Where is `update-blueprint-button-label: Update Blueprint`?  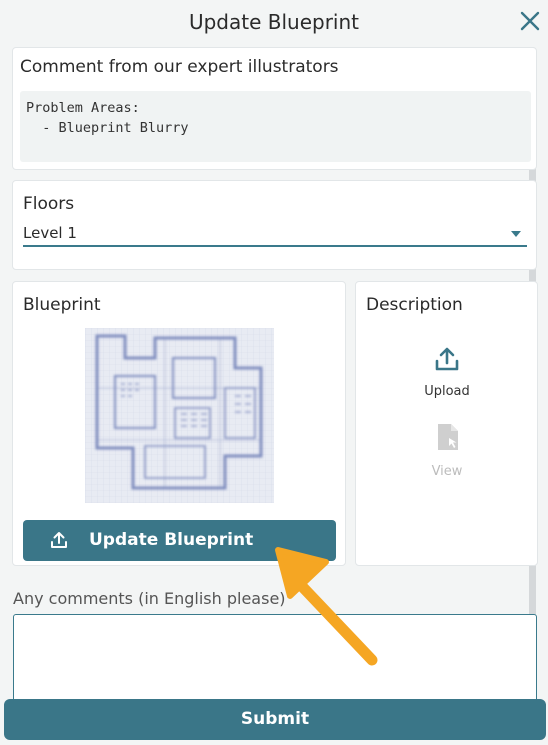
update-blueprint-button-label: Update Blueprint is located at coordinates (171, 540).